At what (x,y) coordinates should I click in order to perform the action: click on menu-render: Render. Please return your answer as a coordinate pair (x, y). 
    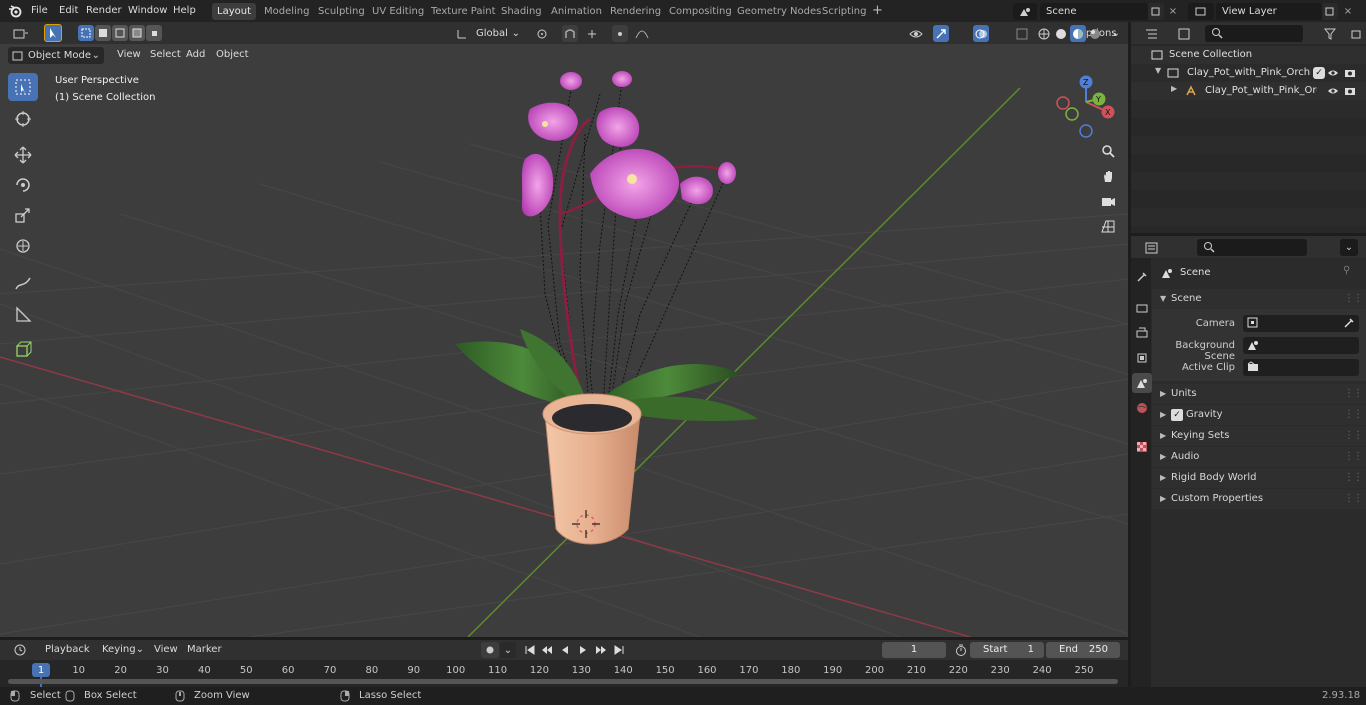
    Looking at the image, I should click on (104, 11).